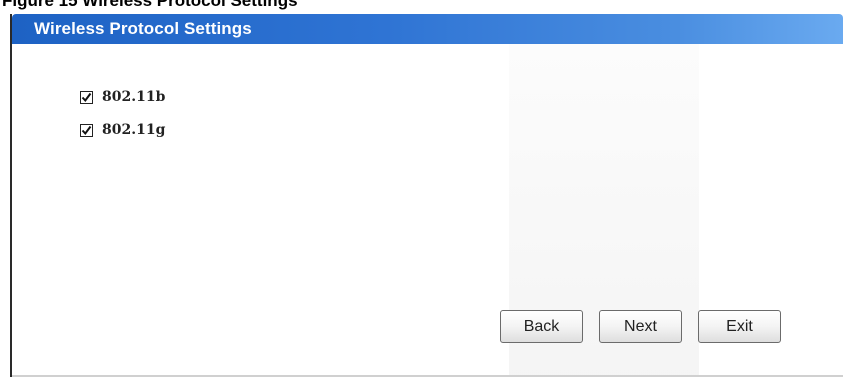  I want to click on back-button: Back, so click(541, 326).